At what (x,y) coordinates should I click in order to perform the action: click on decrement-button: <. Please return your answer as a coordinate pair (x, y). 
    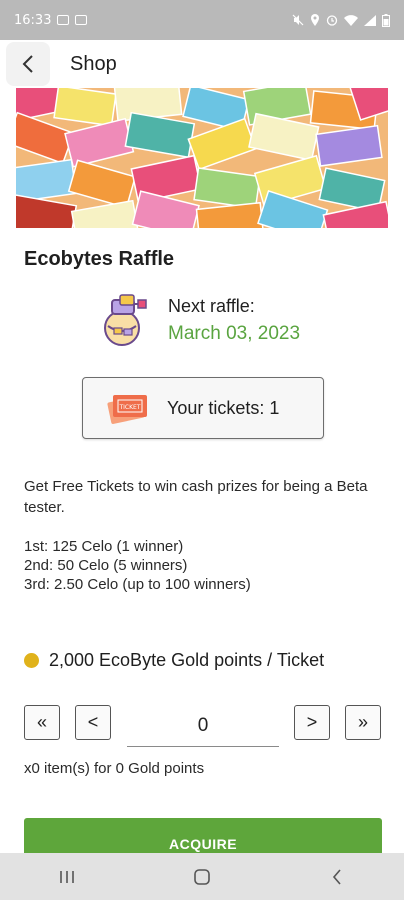
    Looking at the image, I should click on (93, 722).